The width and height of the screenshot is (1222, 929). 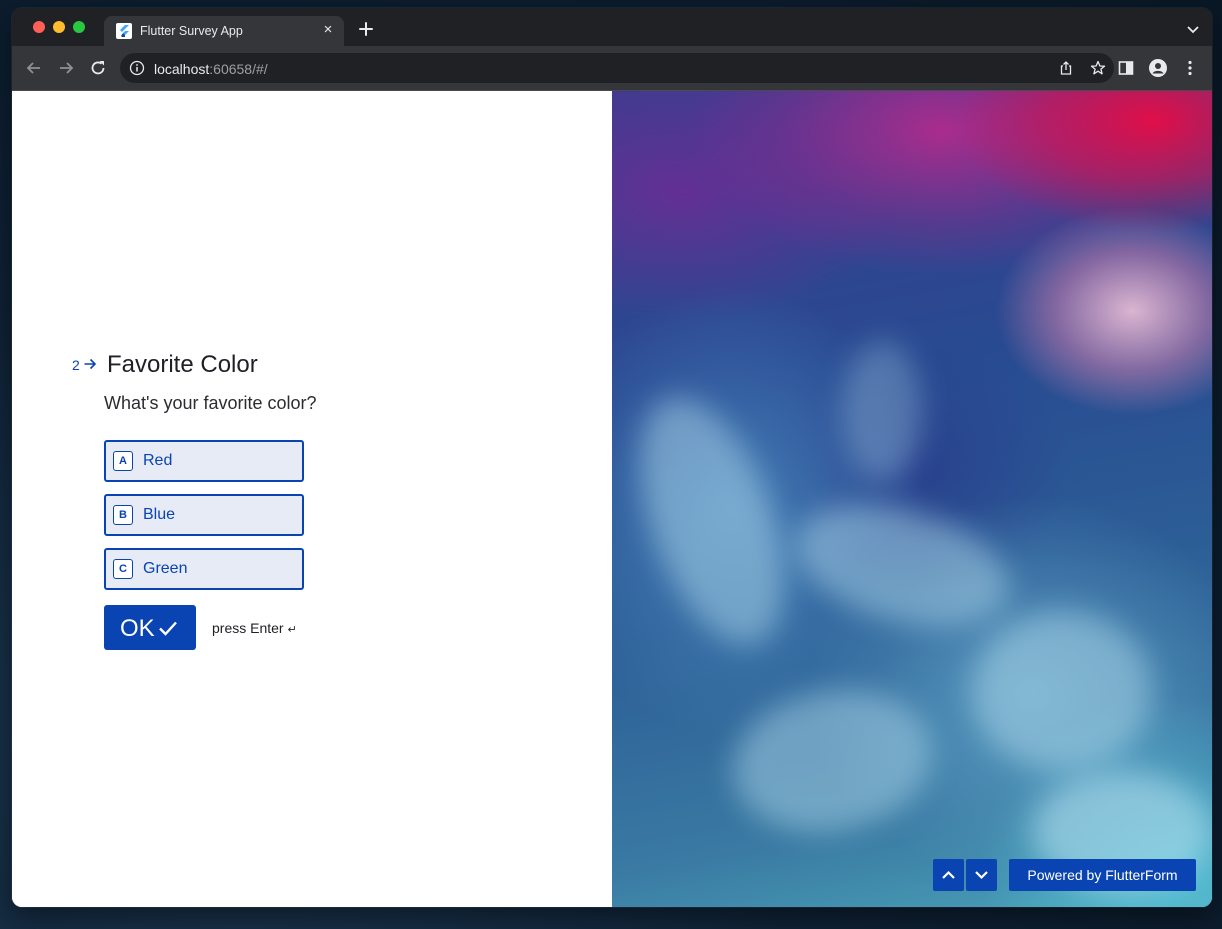 What do you see at coordinates (204, 461) in the screenshot?
I see `option-red: A Red` at bounding box center [204, 461].